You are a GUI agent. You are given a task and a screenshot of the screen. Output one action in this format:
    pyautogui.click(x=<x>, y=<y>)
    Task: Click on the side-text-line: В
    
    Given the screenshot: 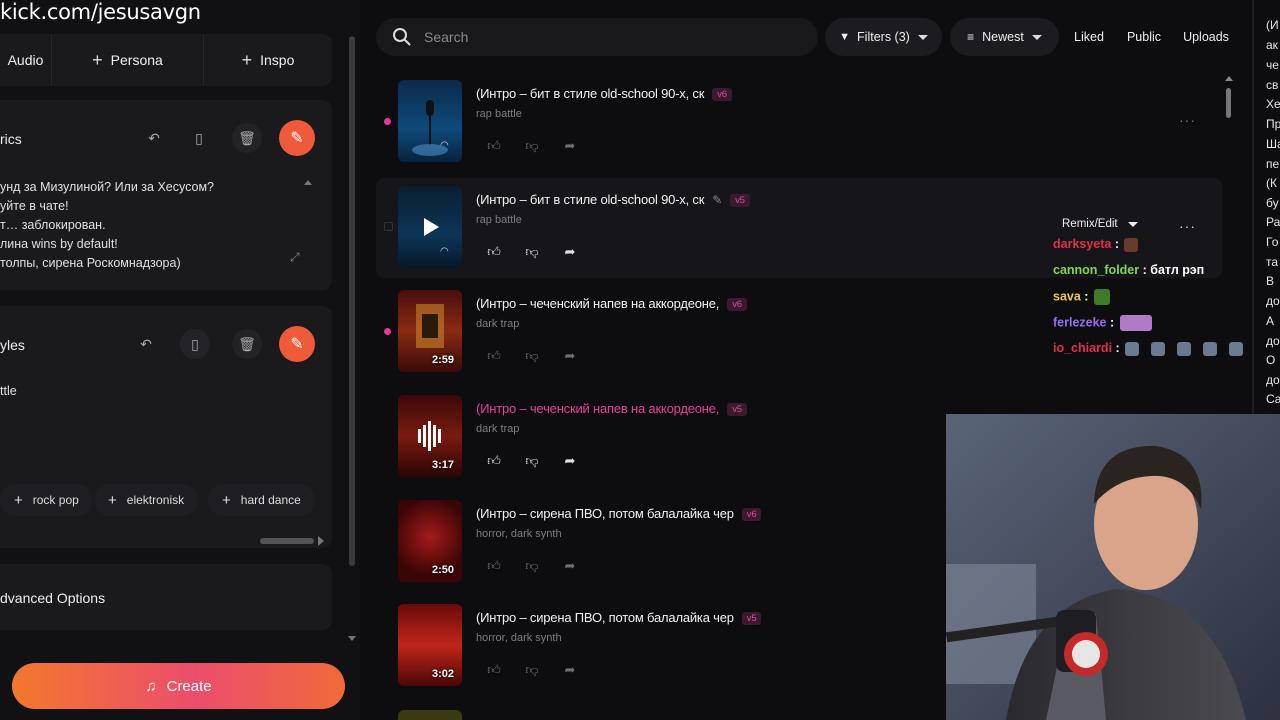 What is the action you would take?
    pyautogui.click(x=1270, y=281)
    